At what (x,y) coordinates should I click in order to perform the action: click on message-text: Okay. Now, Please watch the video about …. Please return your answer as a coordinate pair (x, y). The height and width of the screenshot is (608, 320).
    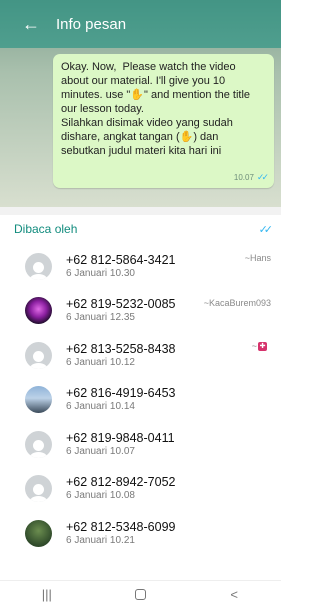
    Looking at the image, I should click on (156, 109).